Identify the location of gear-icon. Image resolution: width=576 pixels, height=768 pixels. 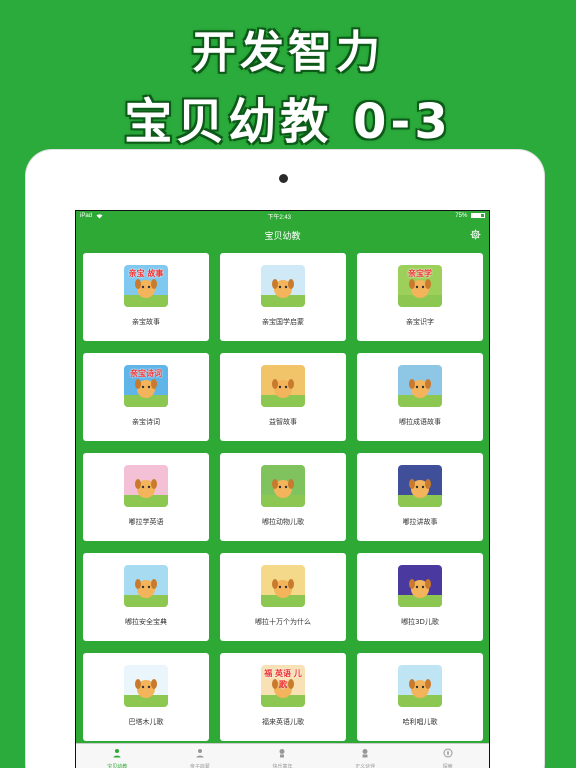
(475, 234).